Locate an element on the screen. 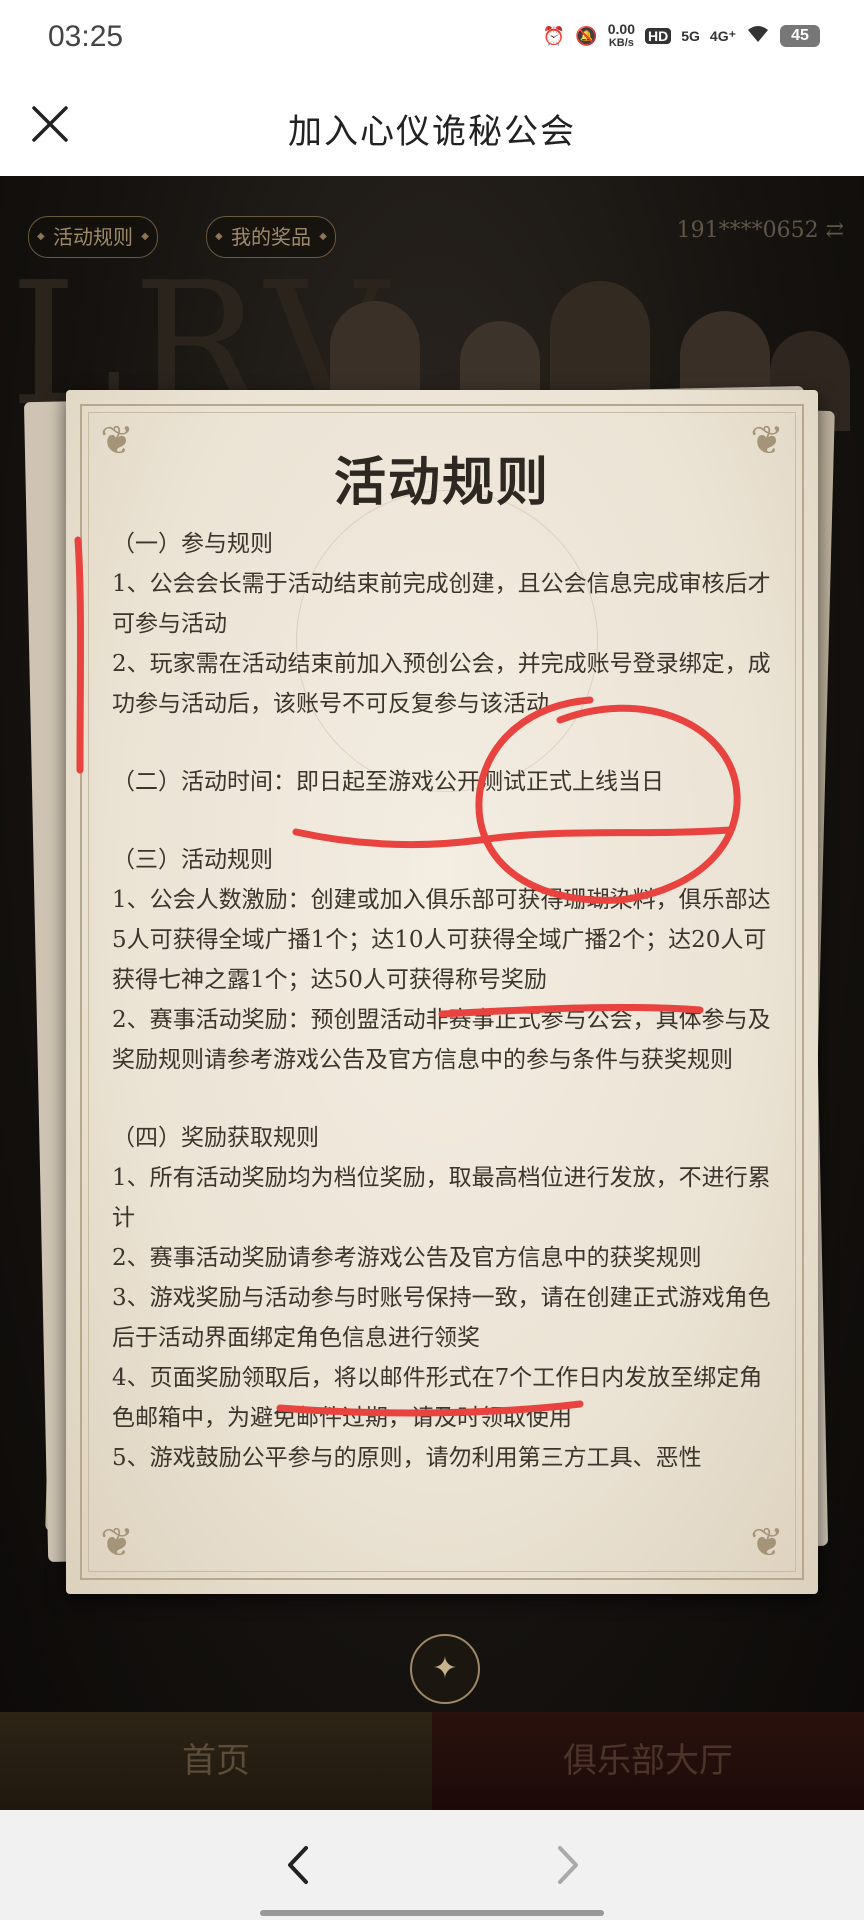 Image resolution: width=864 pixels, height=1920 pixels. tab-my-prizes: 我的奖品 is located at coordinates (271, 237).